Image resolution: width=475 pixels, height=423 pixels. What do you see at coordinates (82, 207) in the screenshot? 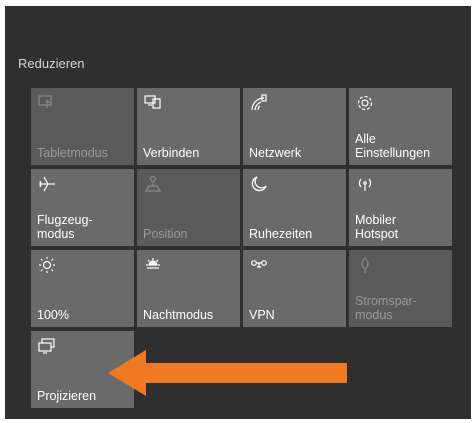
I see `tile-airplane-mode: Flugzeug- modus` at bounding box center [82, 207].